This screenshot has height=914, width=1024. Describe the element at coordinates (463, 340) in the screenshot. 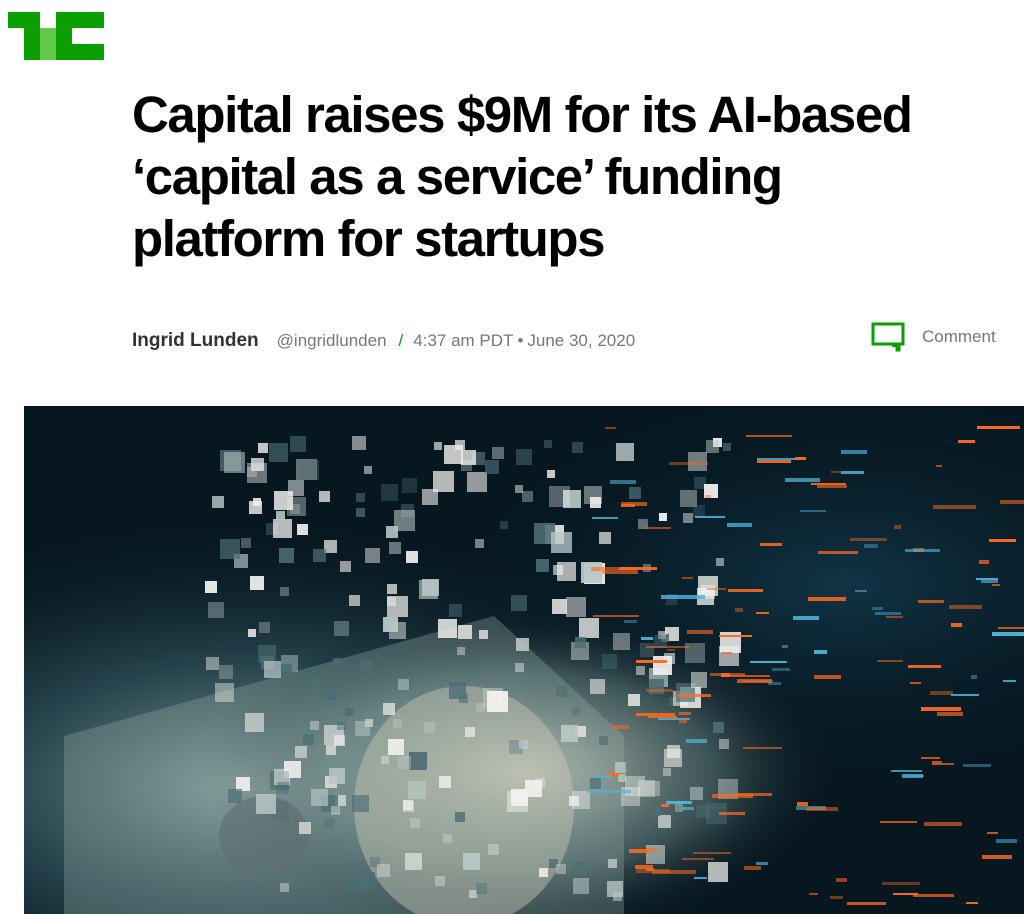

I see `publish-time: 4:37 am PDT` at that location.